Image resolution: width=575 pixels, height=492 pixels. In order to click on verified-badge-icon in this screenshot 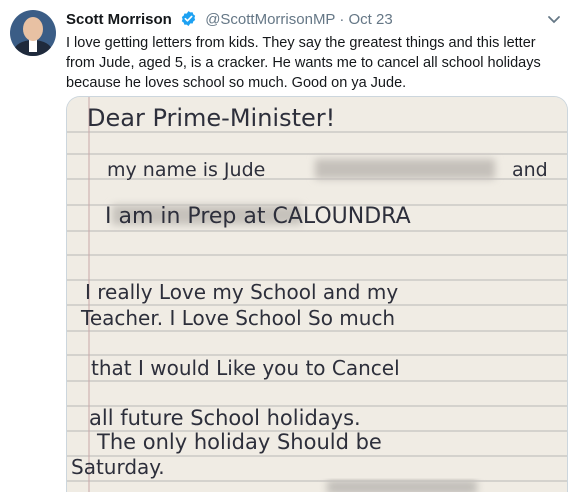, I will do `click(188, 21)`.